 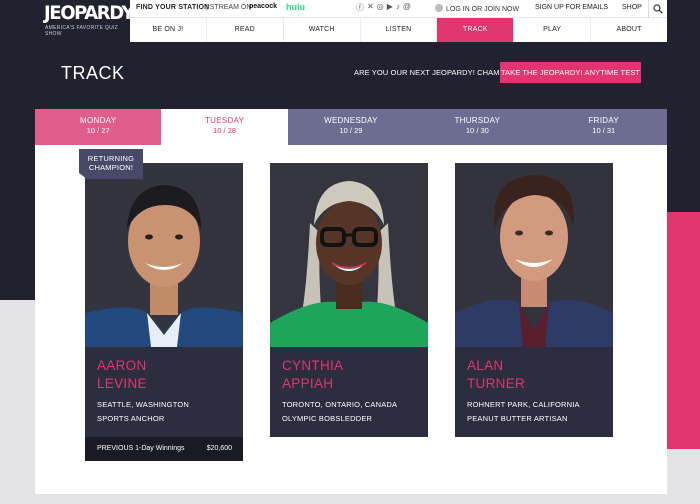 I want to click on previous-winnings-bar: PREVIOUS 1-Day Winnings $20,600, so click(x=164, y=449).